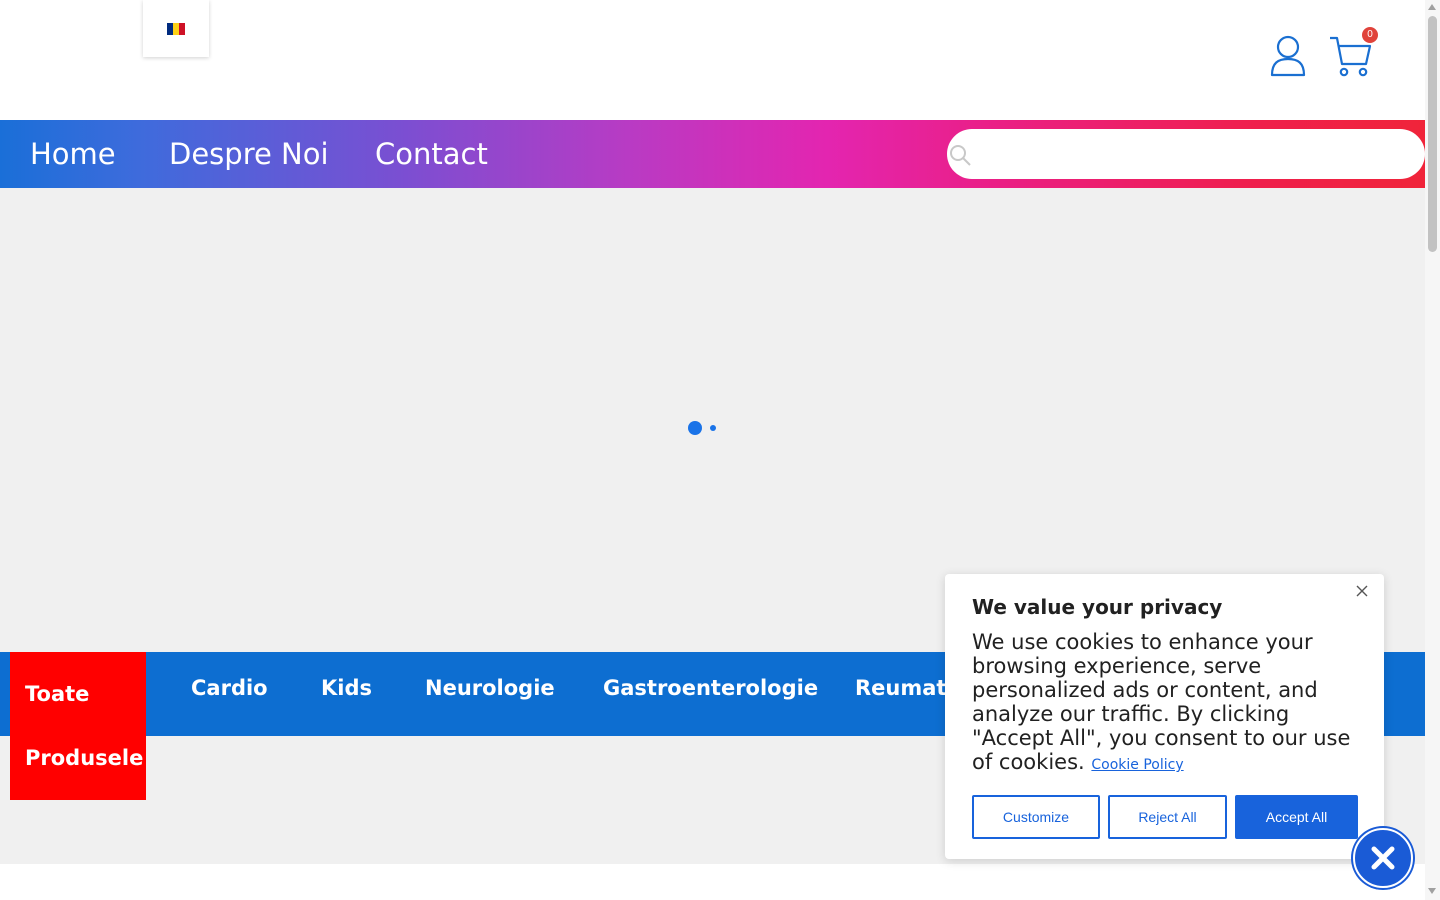 The image size is (1440, 900). What do you see at coordinates (78, 726) in the screenshot?
I see `category-all-products: Toate Produsele` at bounding box center [78, 726].